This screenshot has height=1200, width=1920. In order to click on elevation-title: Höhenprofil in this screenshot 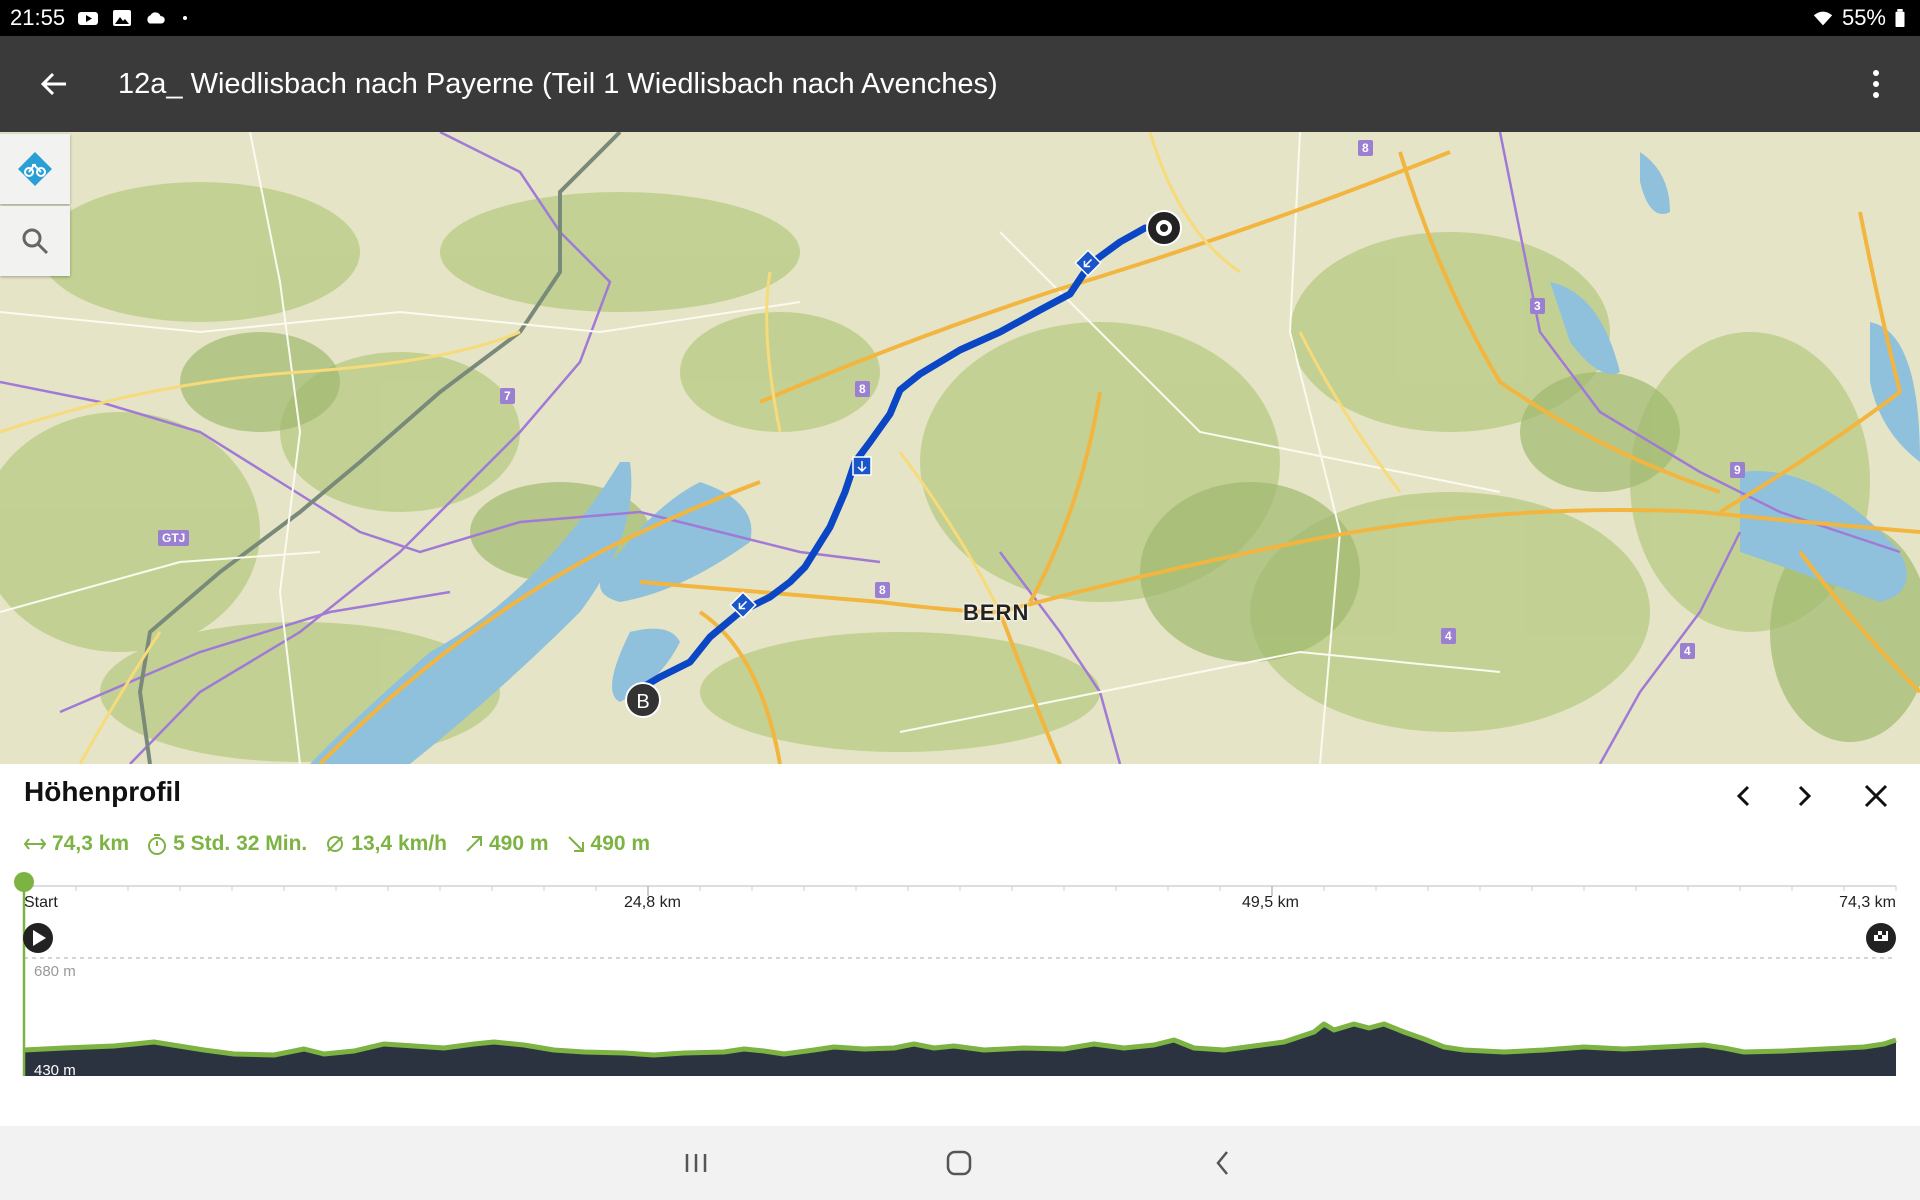, I will do `click(103, 791)`.